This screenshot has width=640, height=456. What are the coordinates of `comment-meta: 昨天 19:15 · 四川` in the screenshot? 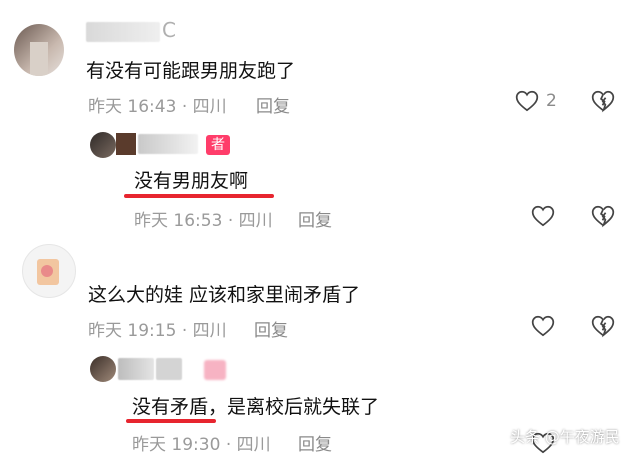 It's located at (157, 328).